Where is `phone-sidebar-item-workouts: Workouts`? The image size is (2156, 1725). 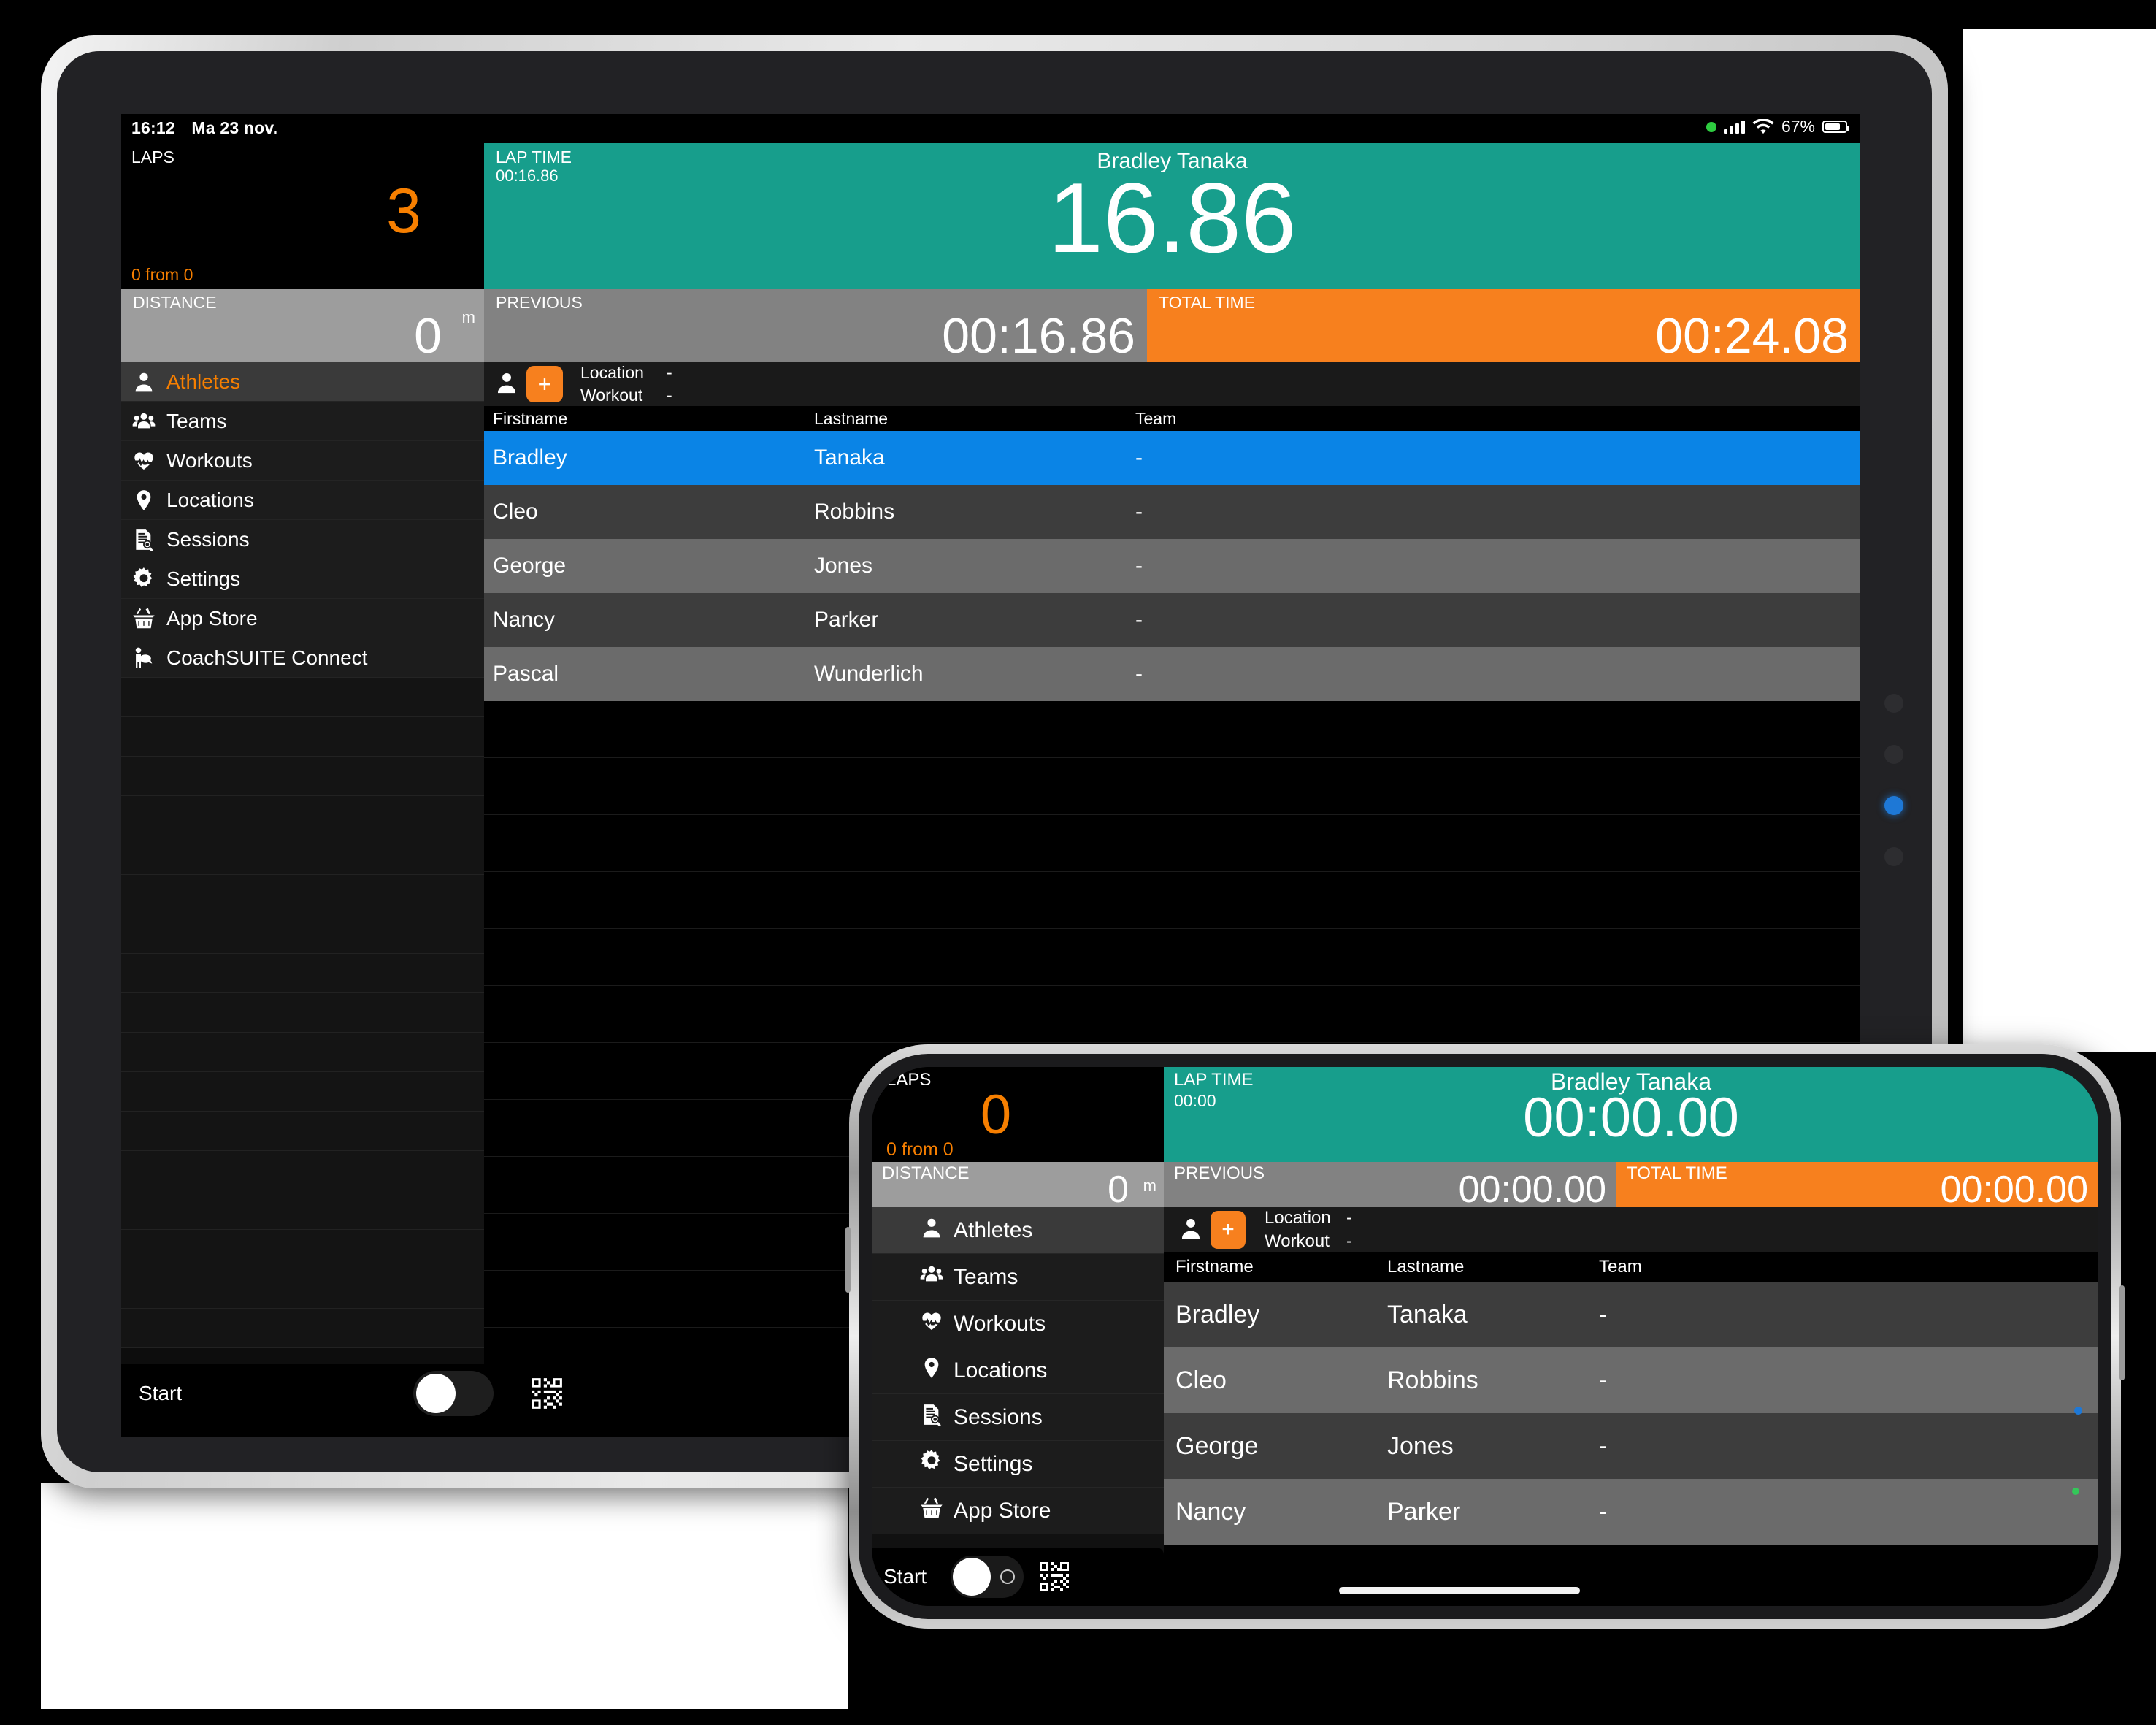
phone-sidebar-item-workouts: Workouts is located at coordinates (1018, 1324).